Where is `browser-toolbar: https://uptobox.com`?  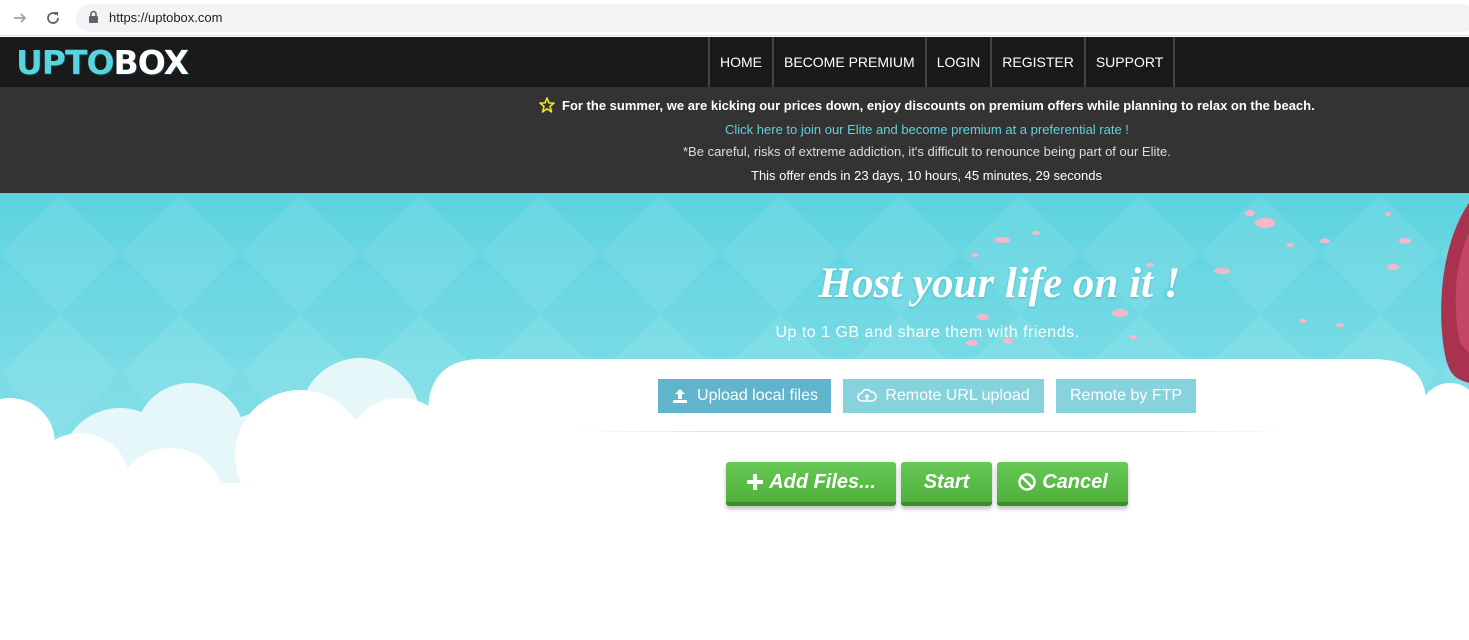 browser-toolbar: https://uptobox.com is located at coordinates (734, 18).